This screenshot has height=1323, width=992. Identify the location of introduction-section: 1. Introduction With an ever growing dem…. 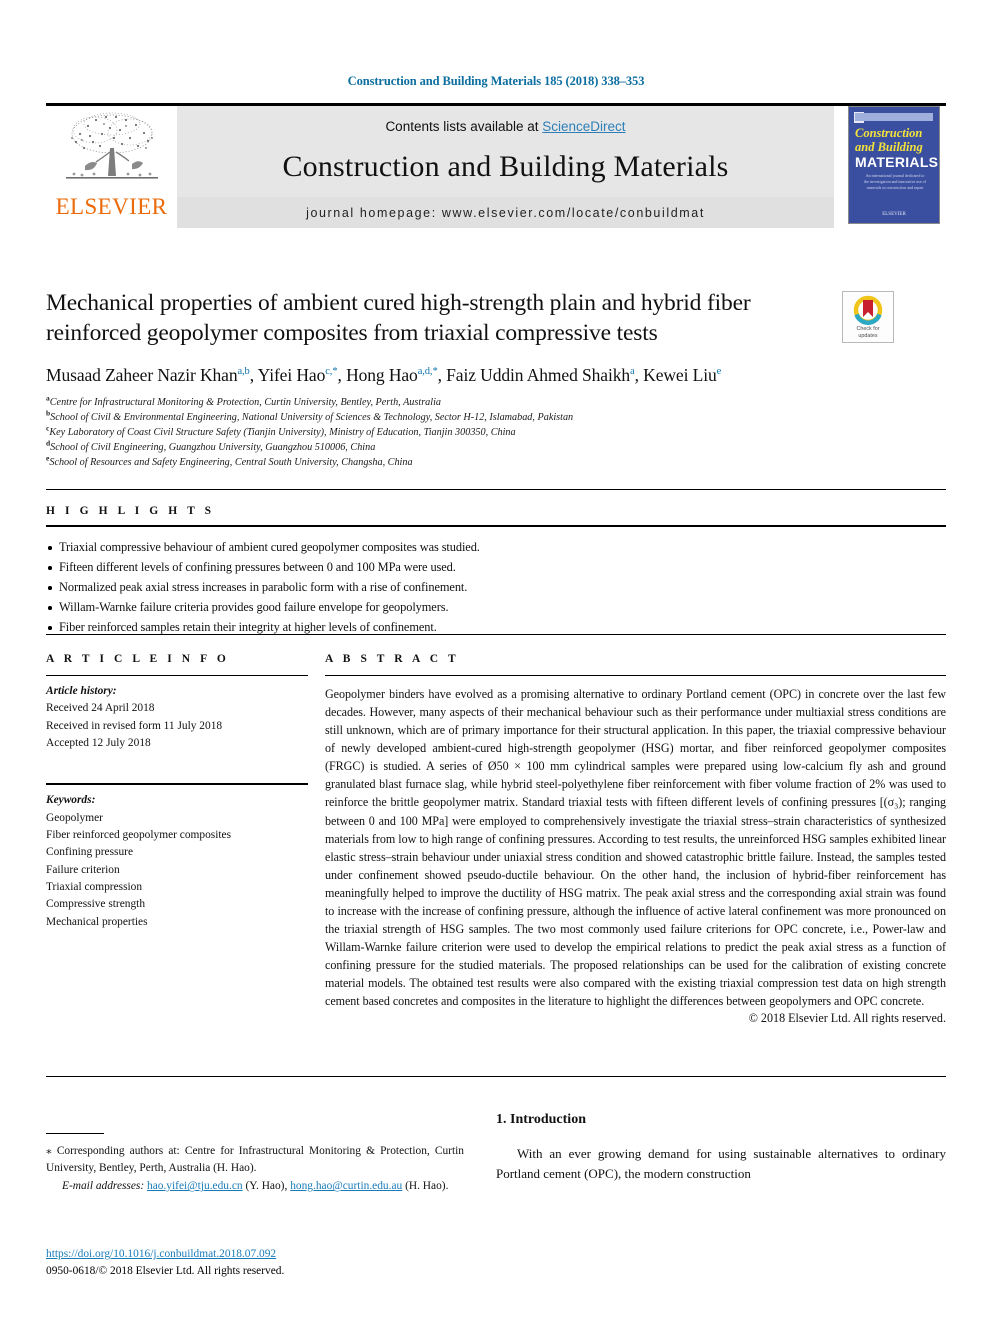
(721, 1147).